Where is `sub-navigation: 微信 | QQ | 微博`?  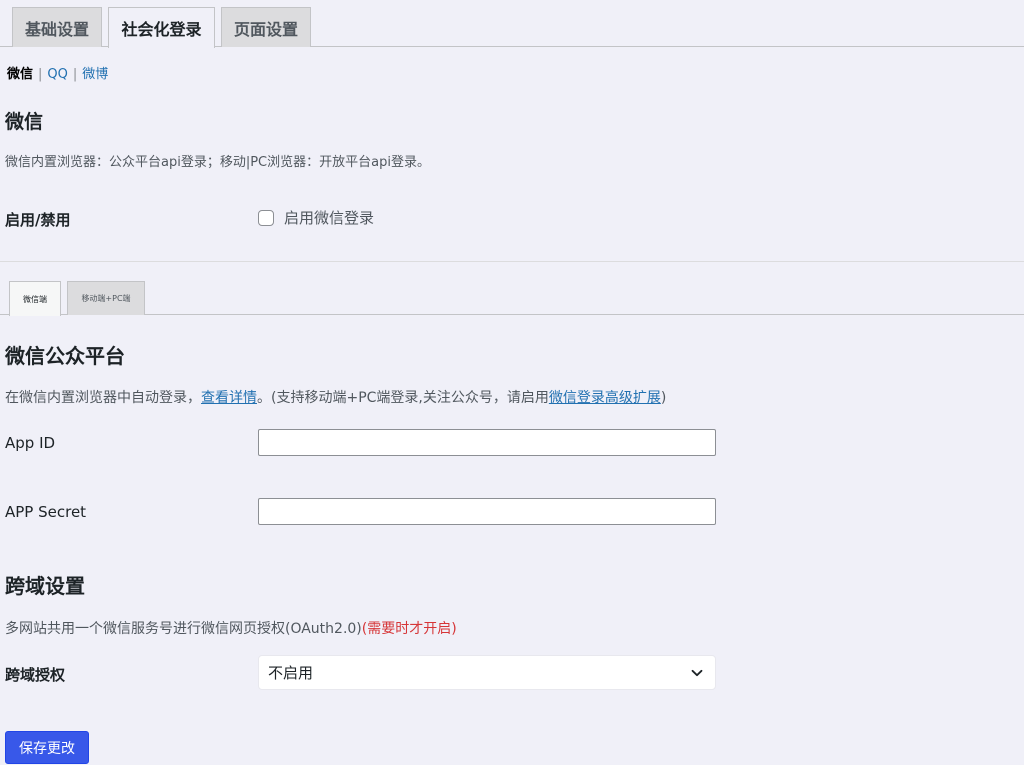
sub-navigation: 微信 | QQ | 微博 is located at coordinates (57, 72).